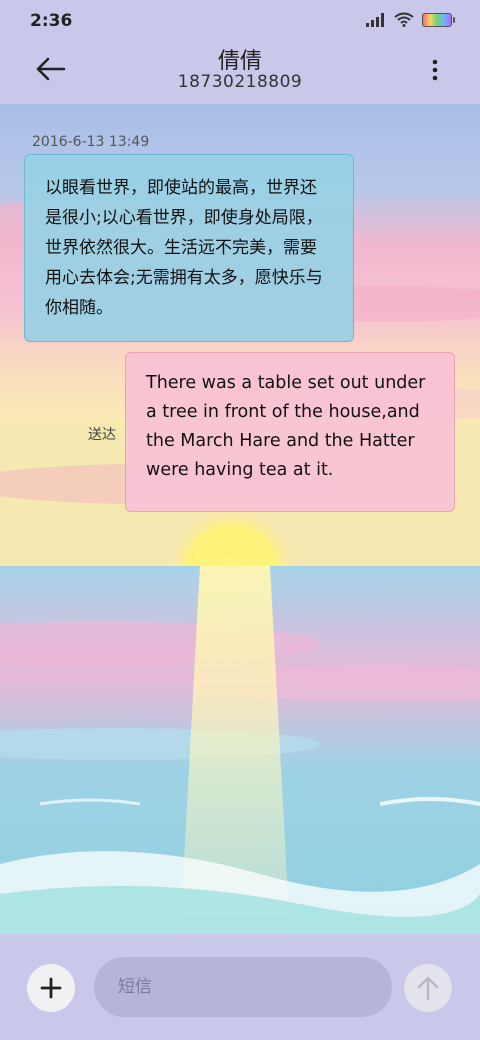  Describe the element at coordinates (239, 61) in the screenshot. I see `contact-name: 倩倩` at that location.